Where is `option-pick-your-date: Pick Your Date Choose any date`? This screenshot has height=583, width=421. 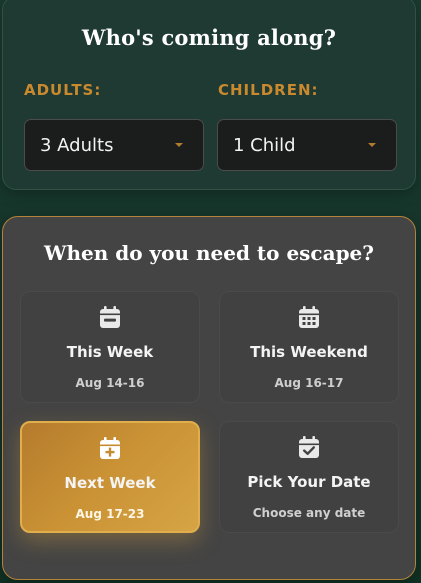
option-pick-your-date: Pick Your Date Choose any date is located at coordinates (309, 477).